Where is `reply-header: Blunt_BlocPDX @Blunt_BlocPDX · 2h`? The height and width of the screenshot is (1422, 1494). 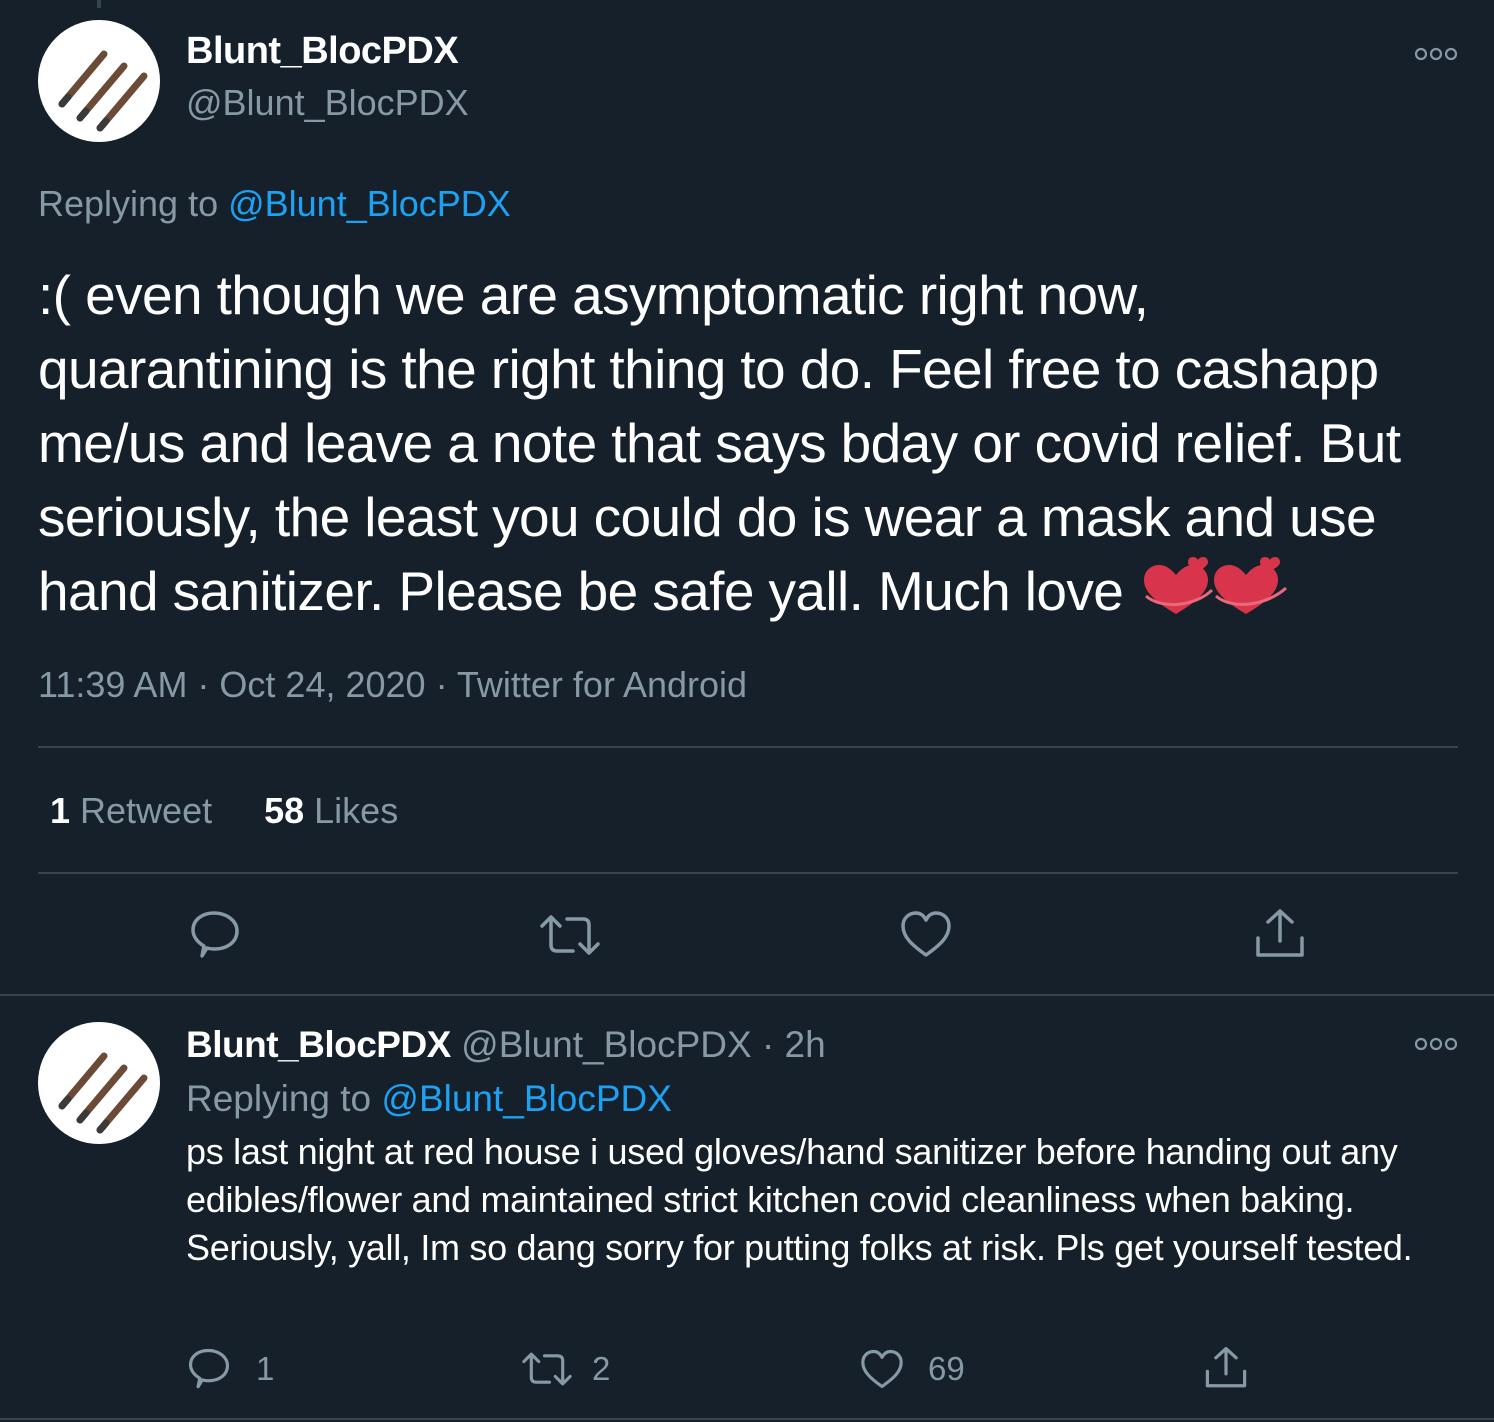
reply-header: Blunt_BlocPDX @Blunt_BlocPDX · 2h is located at coordinates (506, 1045).